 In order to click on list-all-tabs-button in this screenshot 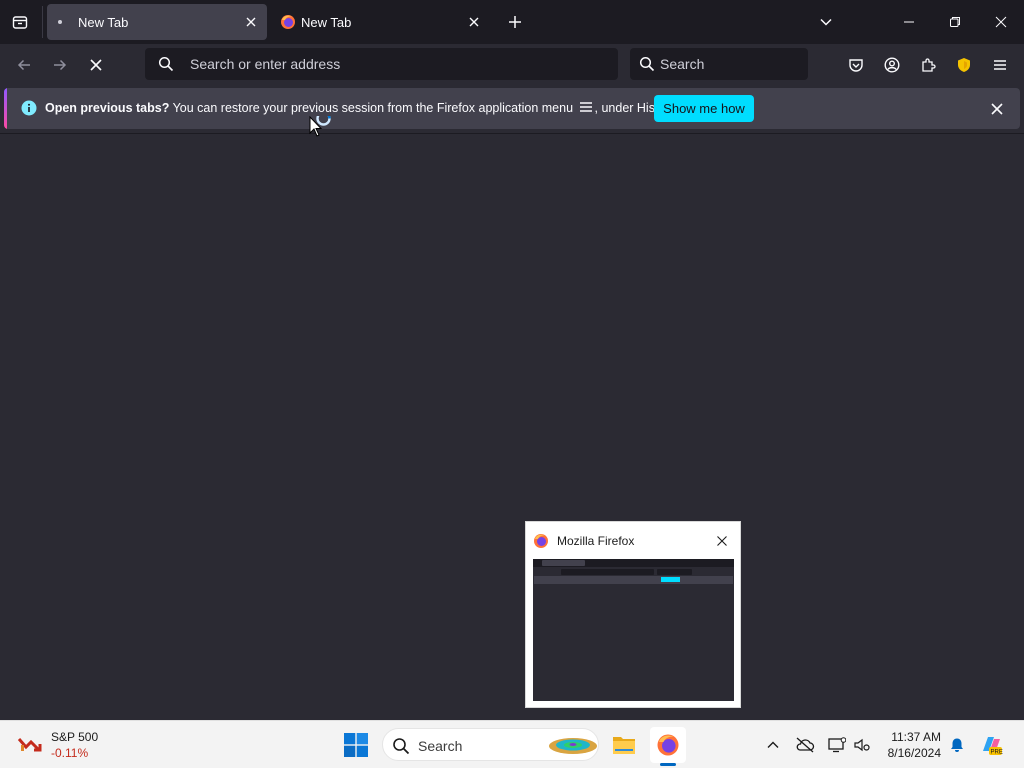, I will do `click(826, 22)`.